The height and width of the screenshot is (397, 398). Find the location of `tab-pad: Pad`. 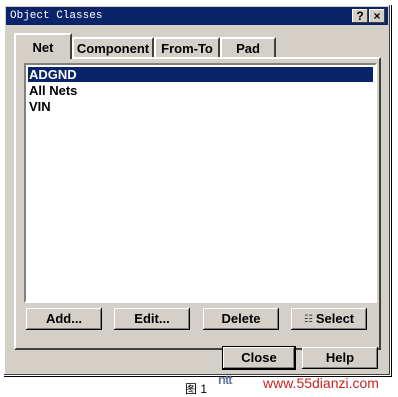

tab-pad: Pad is located at coordinates (248, 47).